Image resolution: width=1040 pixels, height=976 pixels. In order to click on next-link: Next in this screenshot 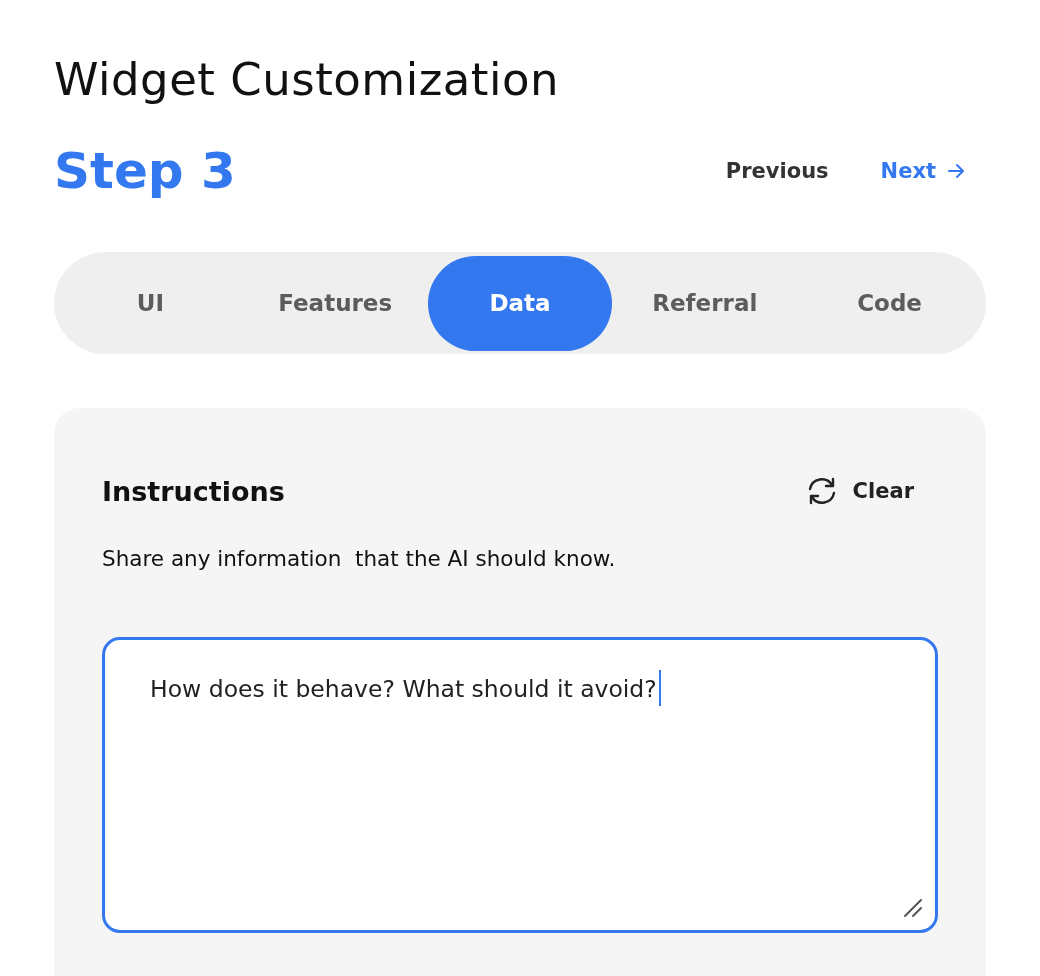, I will do `click(923, 171)`.